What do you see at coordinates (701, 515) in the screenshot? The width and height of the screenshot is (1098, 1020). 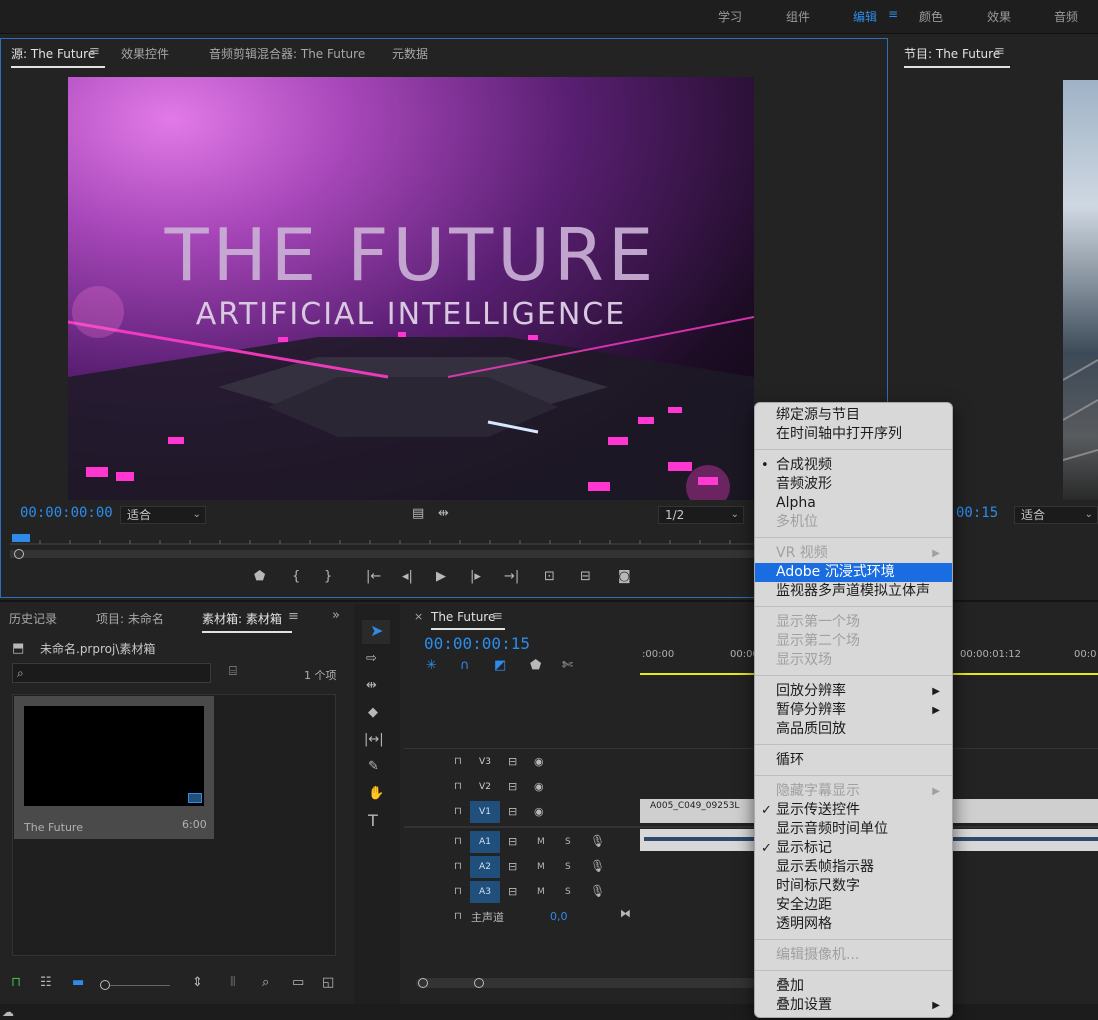 I see `source-resolution-dropdown: 1/2 ⌄` at bounding box center [701, 515].